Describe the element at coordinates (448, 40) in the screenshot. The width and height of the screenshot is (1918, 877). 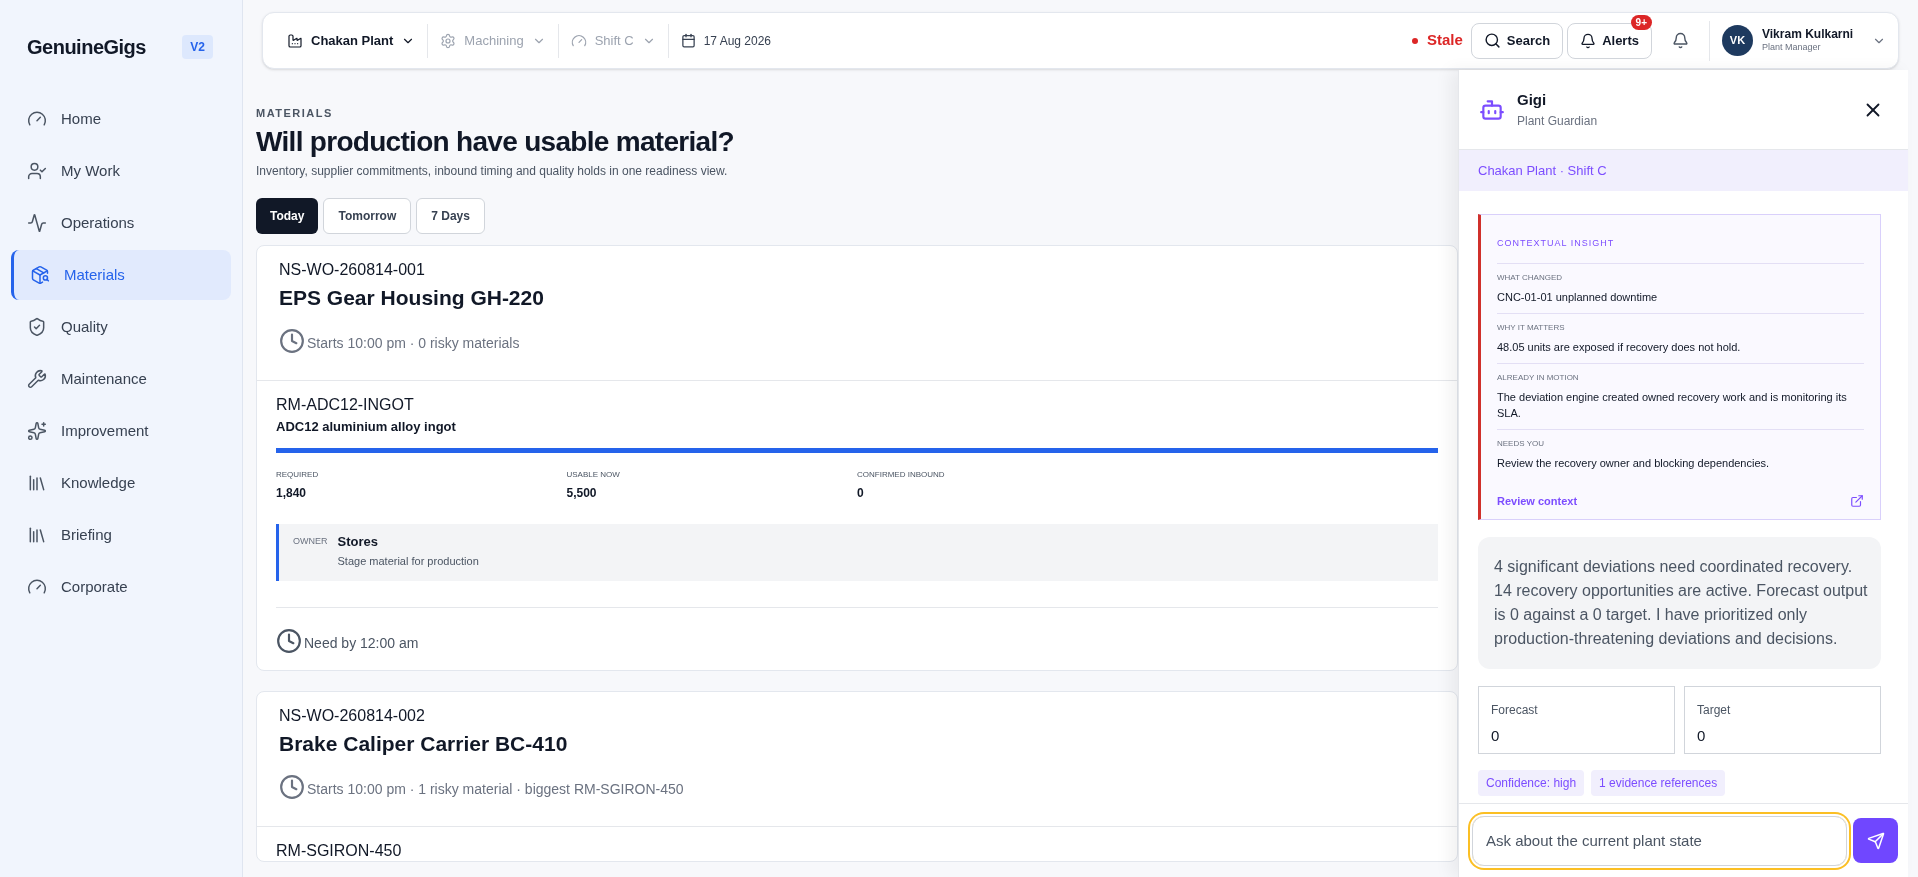
I see `gear-icon` at that location.